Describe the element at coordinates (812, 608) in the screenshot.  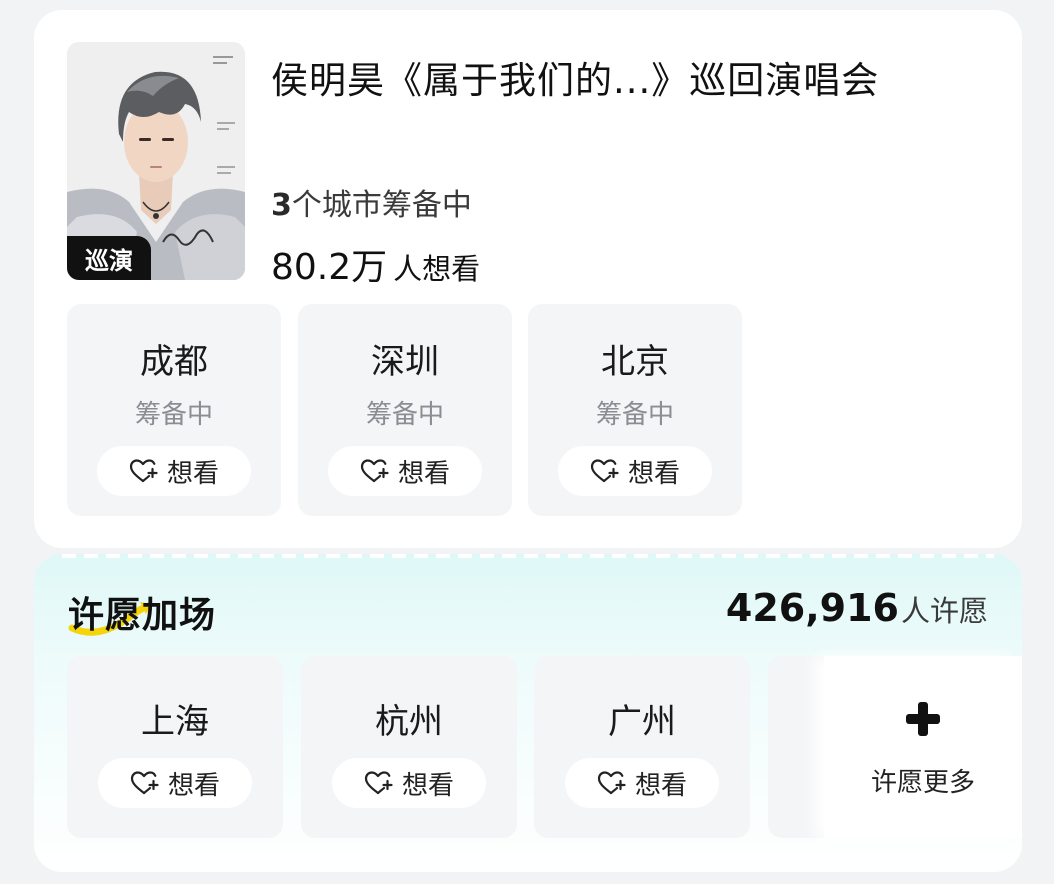
I see `wish-count-number: 426,916` at that location.